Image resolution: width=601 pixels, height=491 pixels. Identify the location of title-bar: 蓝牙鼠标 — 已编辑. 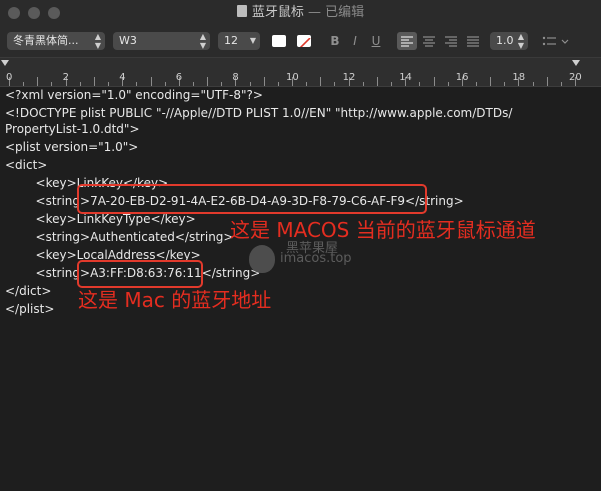
(300, 13).